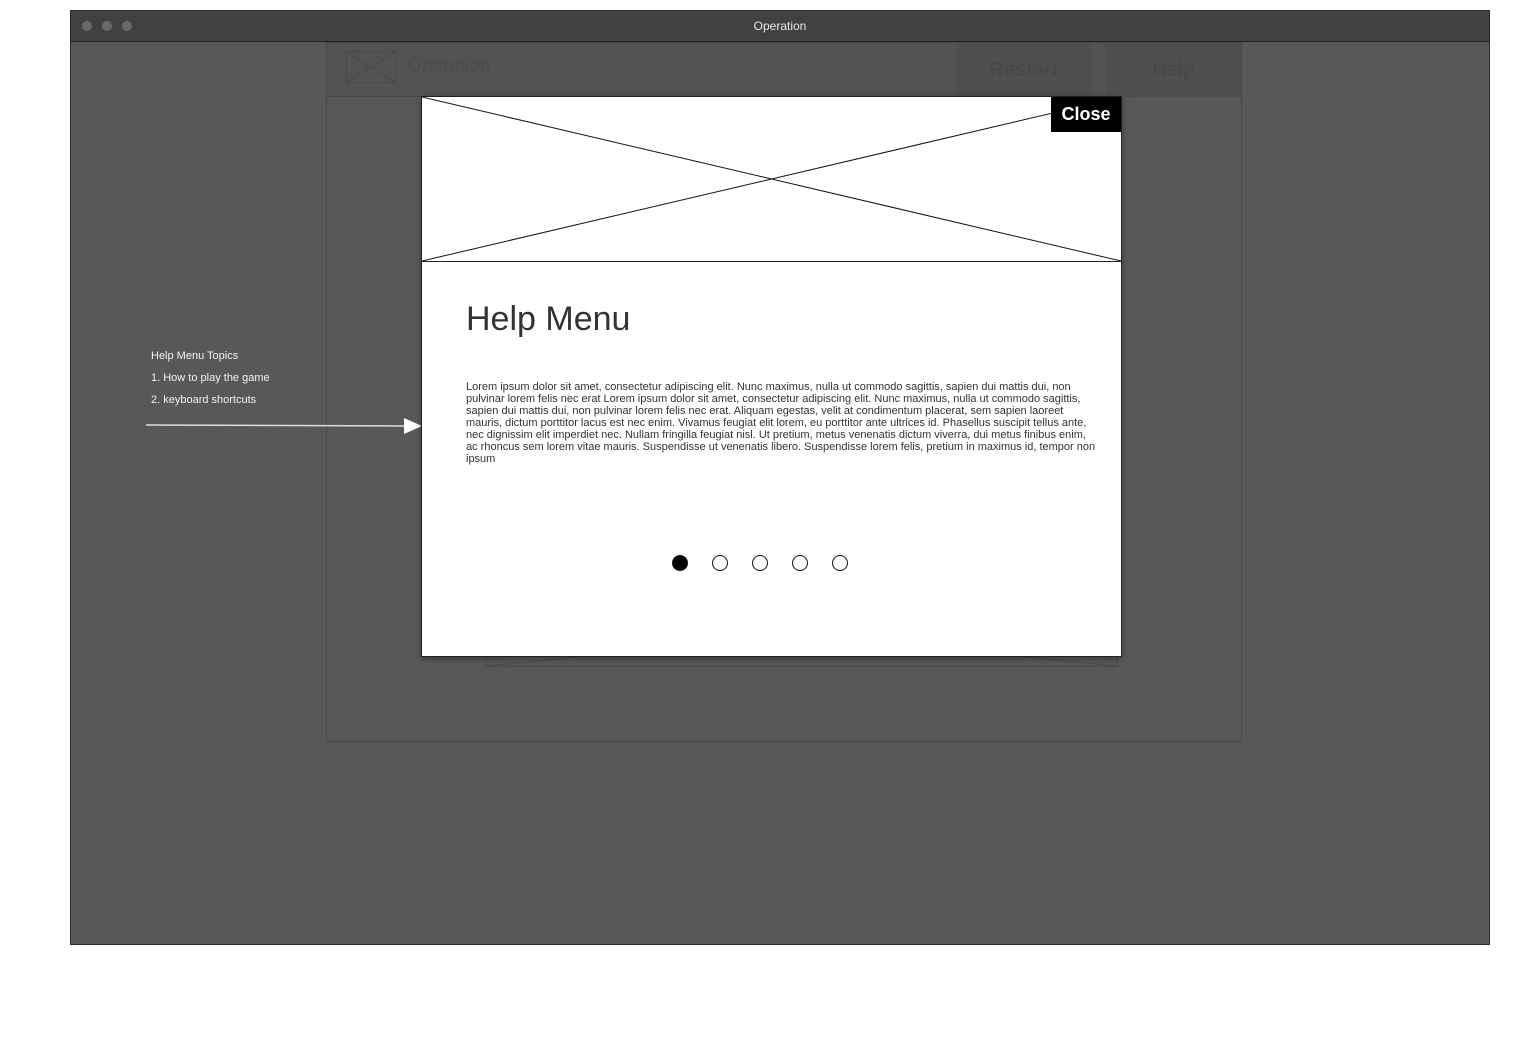  I want to click on annotation-arrow, so click(284, 426).